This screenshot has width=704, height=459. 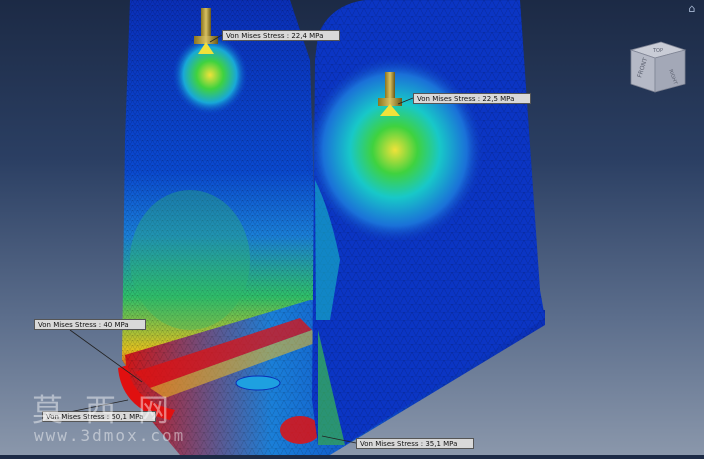 I want to click on viewcube-shape: FRONT TOP RIGHT, so click(x=658, y=67).